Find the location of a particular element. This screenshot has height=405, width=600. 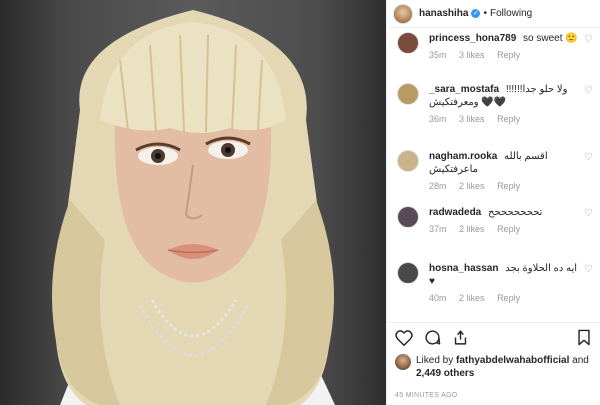

comment-text: hosna_hassan ايه ده الحلاوة بجد ♥ is located at coordinates (504, 275).